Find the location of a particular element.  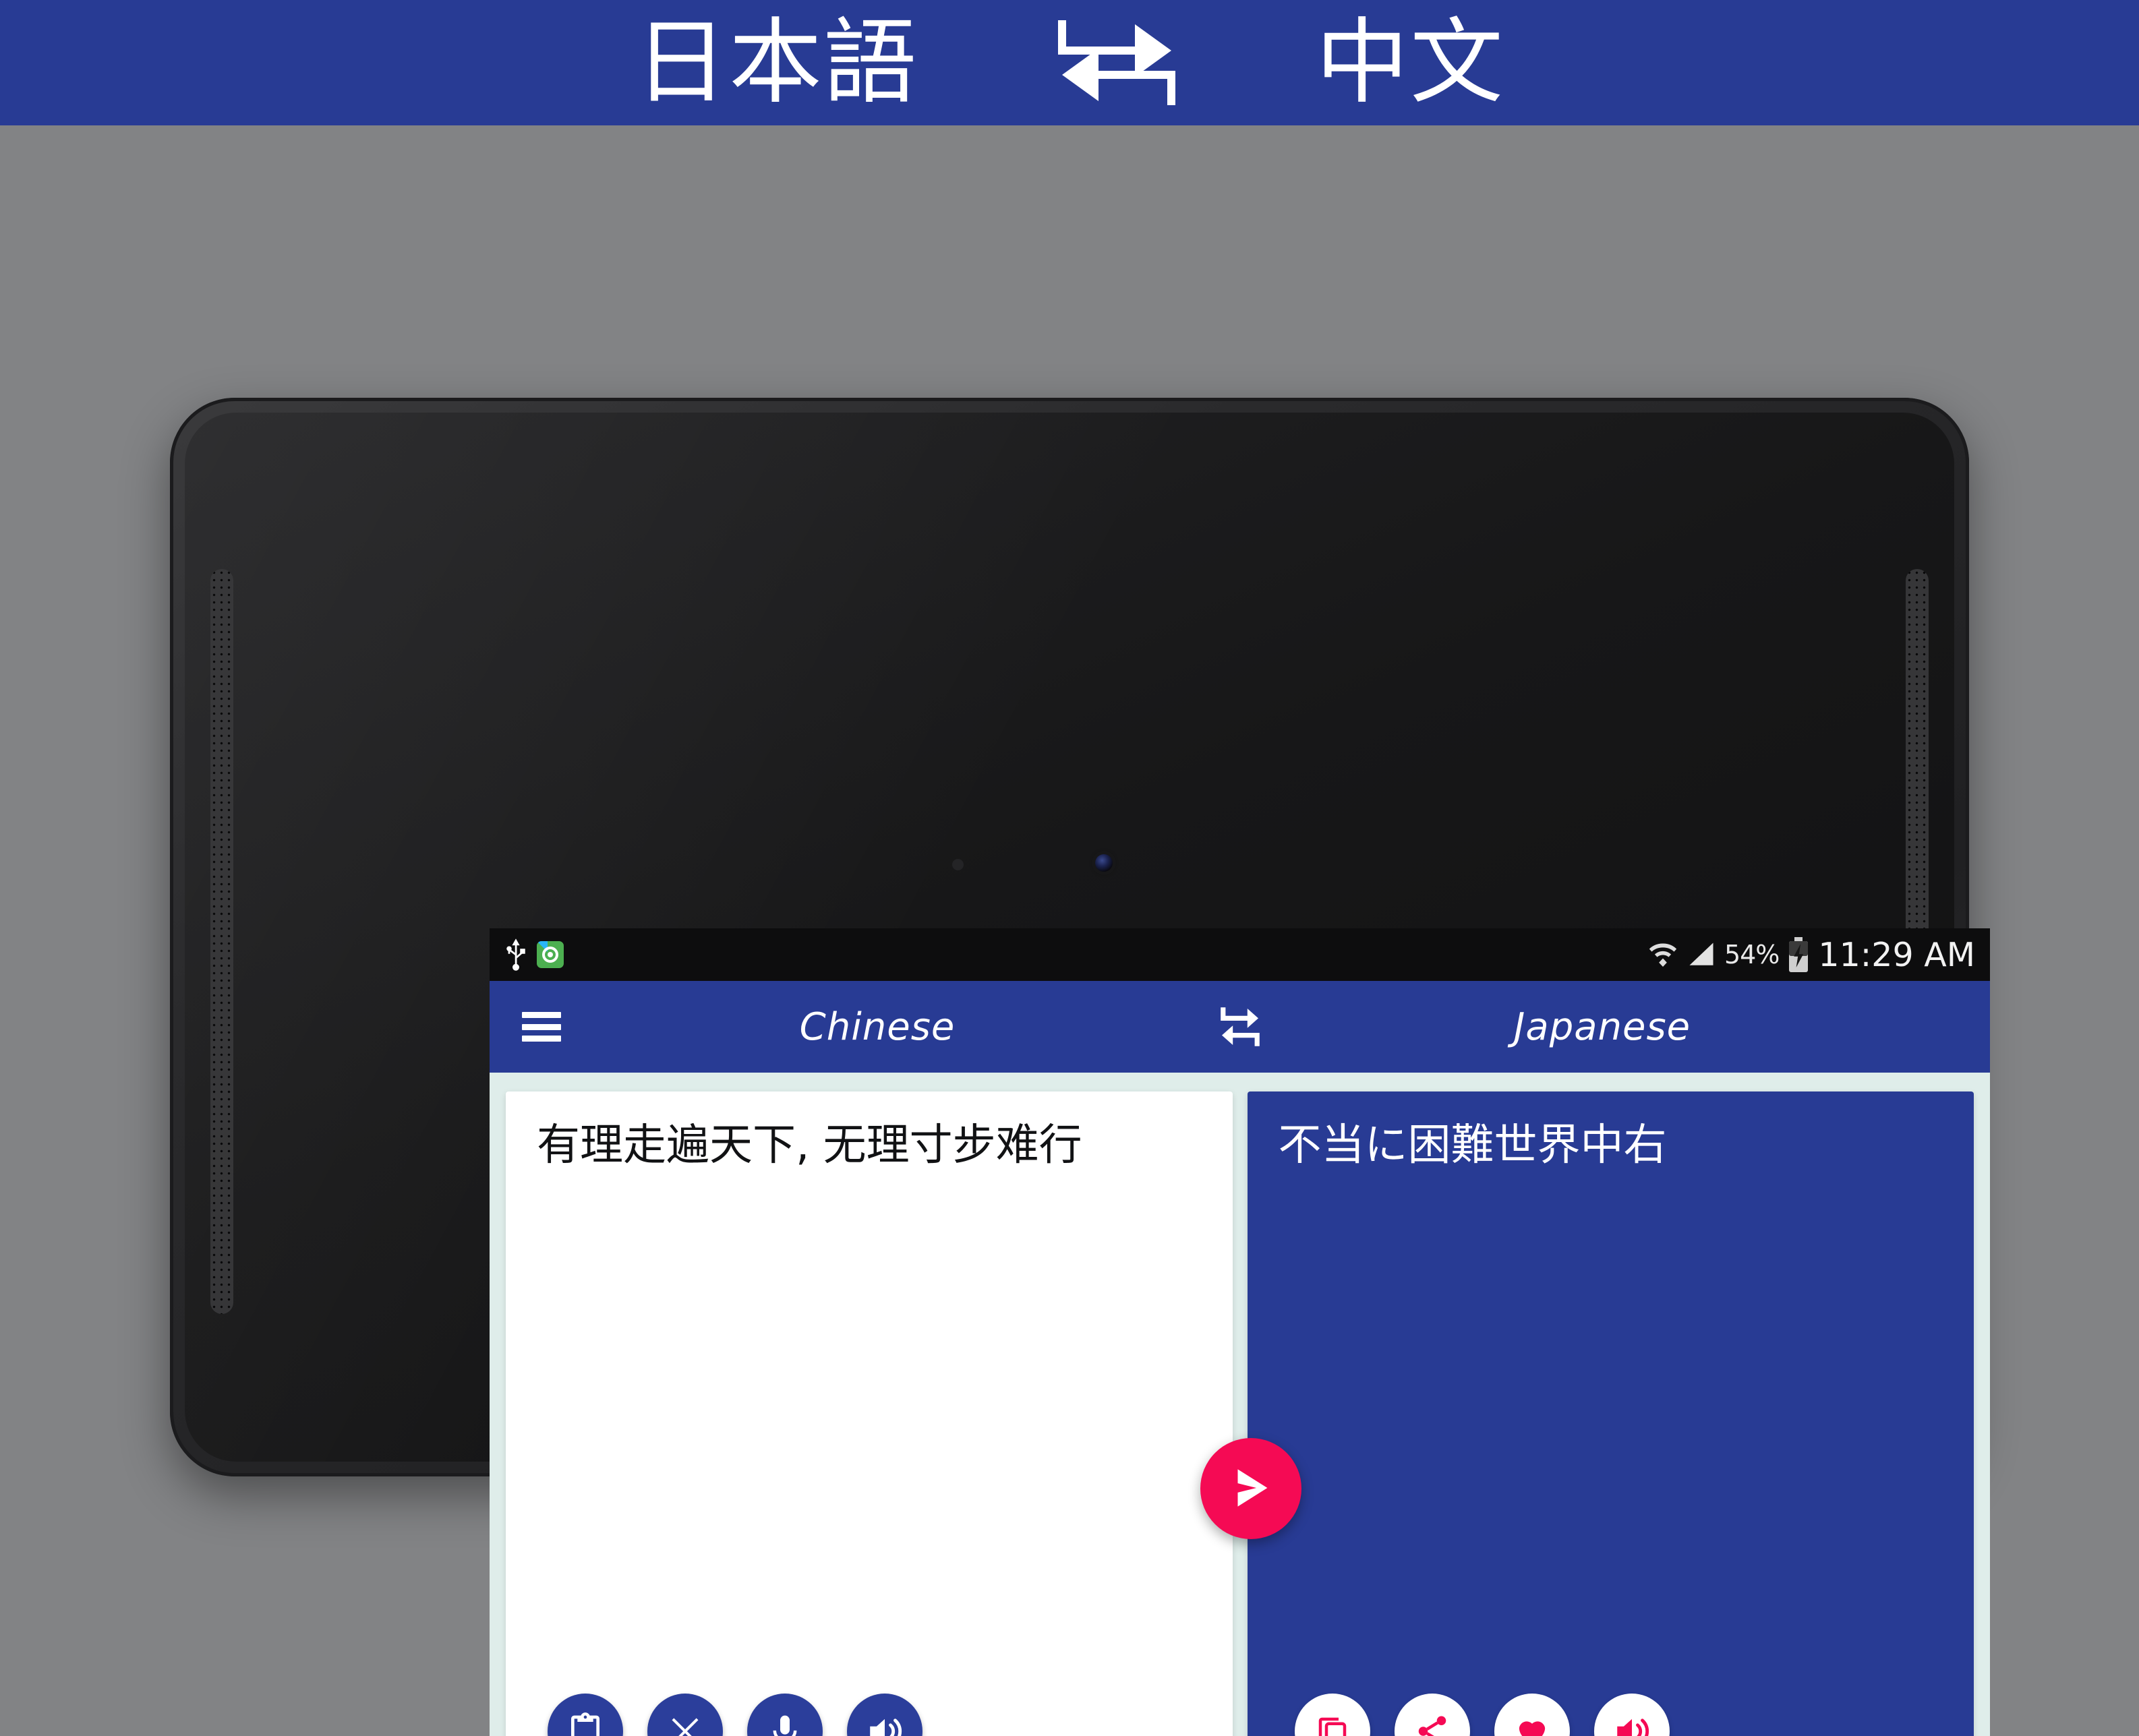

microphone-icon is located at coordinates (785, 1724).